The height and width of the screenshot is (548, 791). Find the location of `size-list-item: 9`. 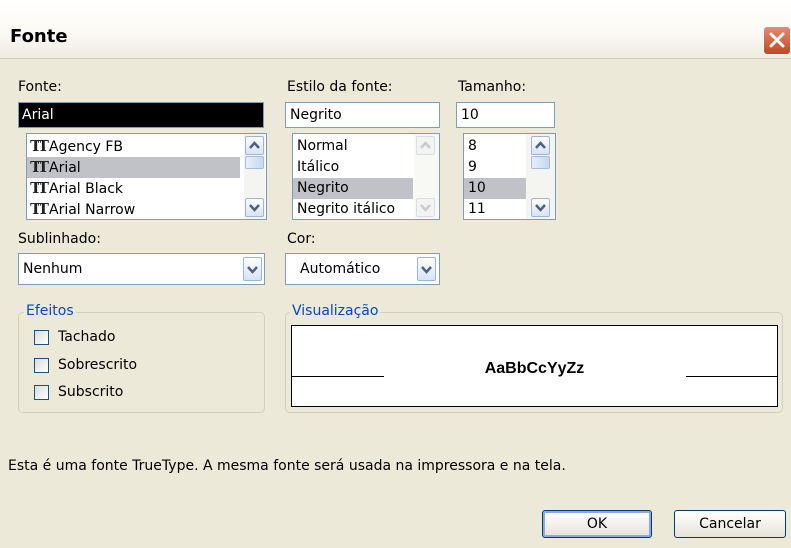

size-list-item: 9 is located at coordinates (495, 167).